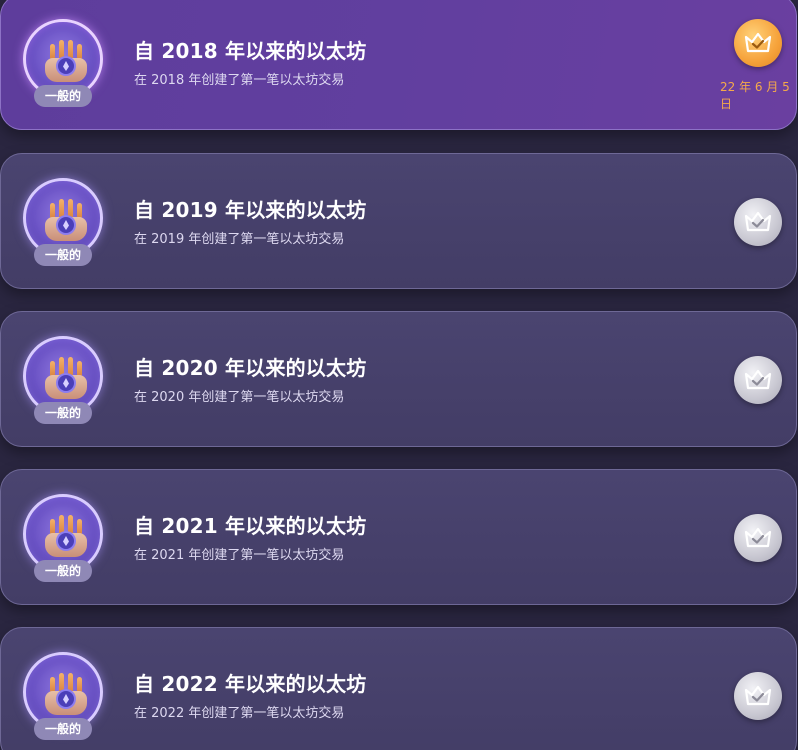  What do you see at coordinates (755, 95) in the screenshot?
I see `achieved-date: 22 年 6 月 5 日` at bounding box center [755, 95].